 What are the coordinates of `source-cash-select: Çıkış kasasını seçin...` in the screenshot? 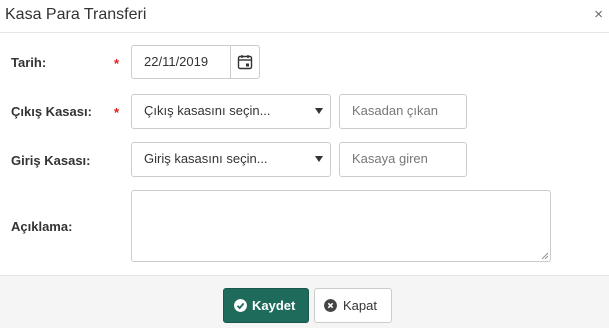 It's located at (231, 111).